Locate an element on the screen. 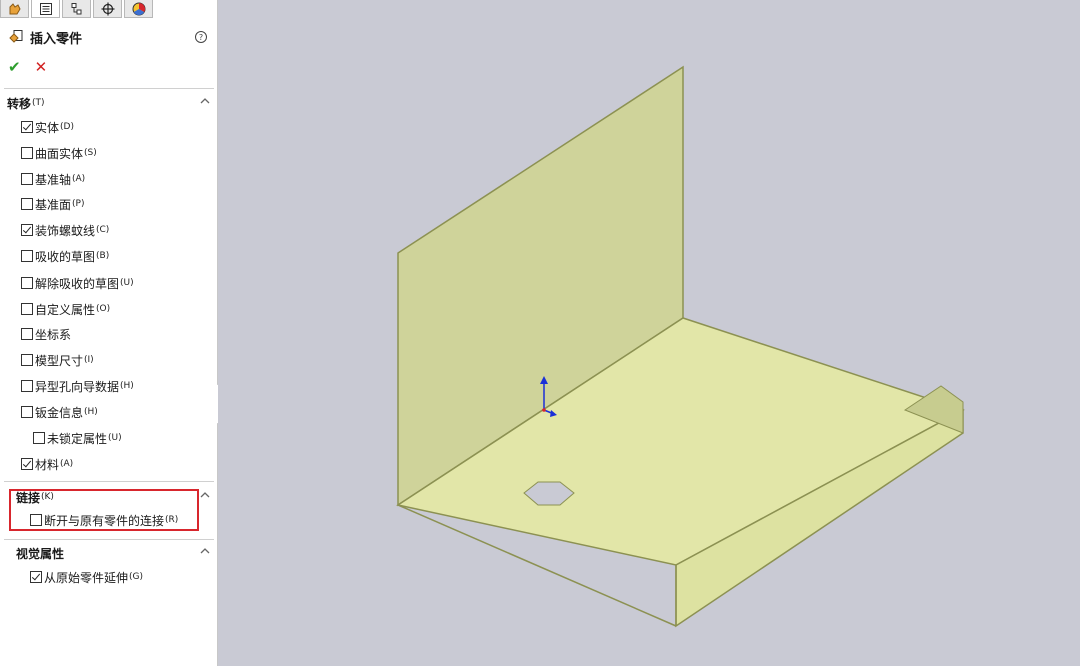 The image size is (1080, 666). option-hotkey: (S) is located at coordinates (90, 153).